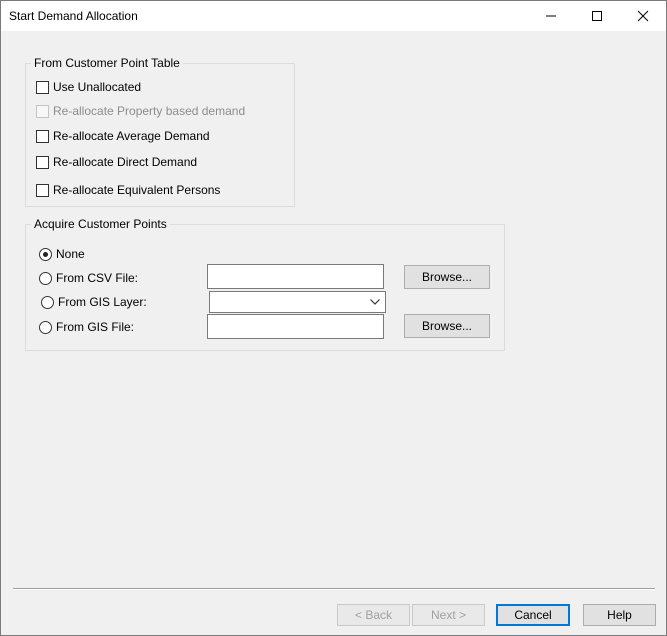 The height and width of the screenshot is (636, 667). I want to click on maximize-icon, so click(597, 16).